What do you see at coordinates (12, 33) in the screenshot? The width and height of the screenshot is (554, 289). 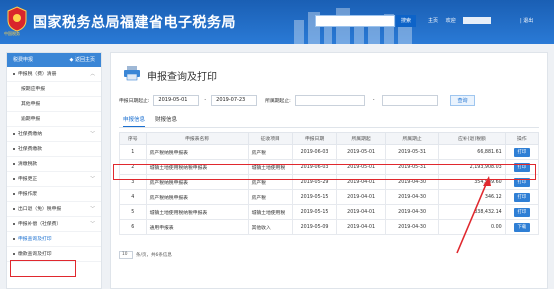 I see `logo-subtitle: 中国税务` at bounding box center [12, 33].